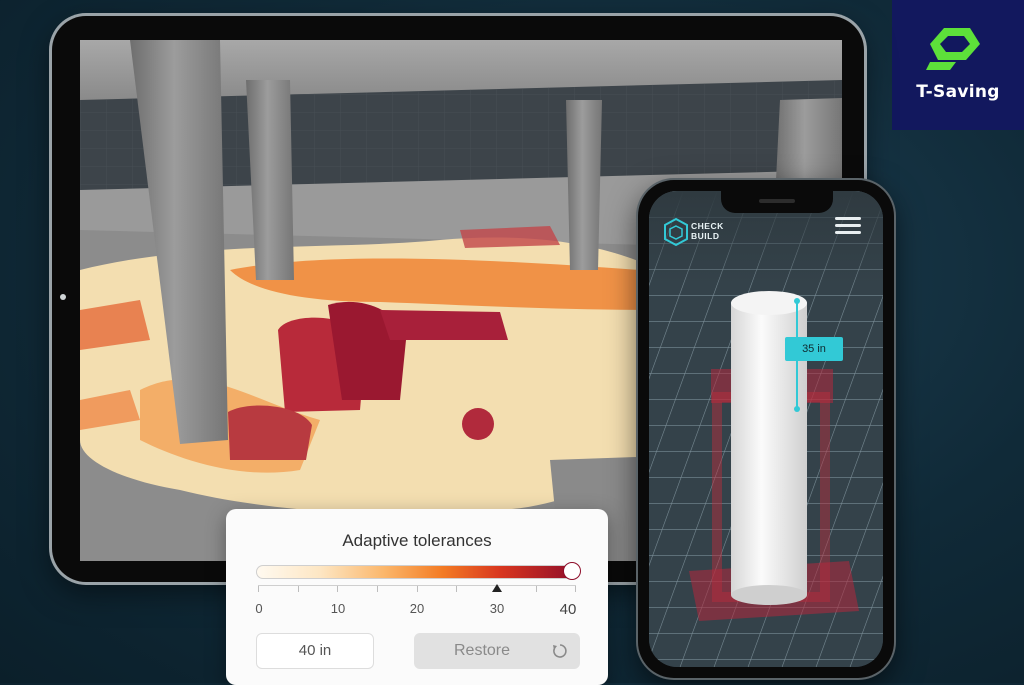  I want to click on tick-label-10: 10, so click(338, 608).